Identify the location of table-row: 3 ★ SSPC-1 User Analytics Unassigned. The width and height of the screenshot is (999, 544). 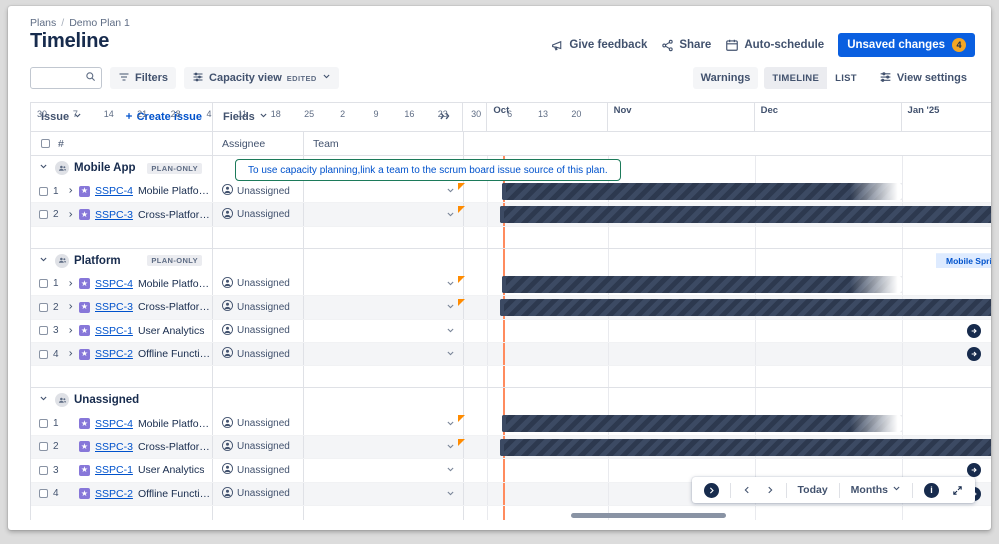
(511, 331).